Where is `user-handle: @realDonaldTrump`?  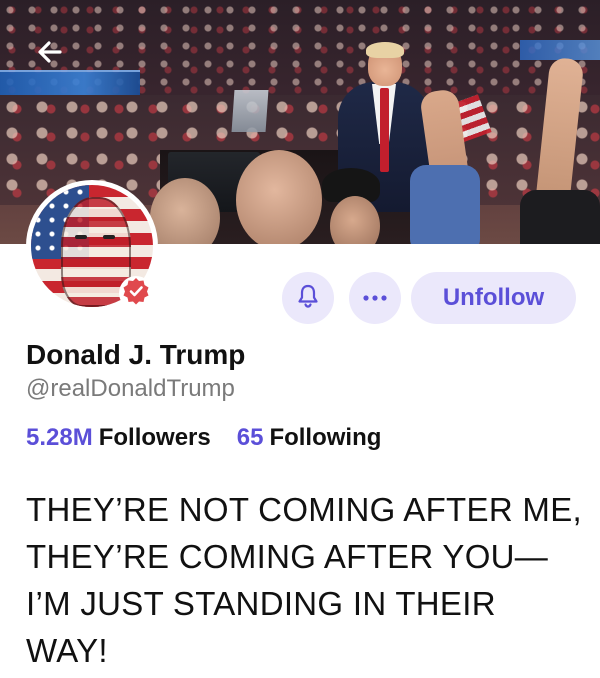 user-handle: @realDonaldTrump is located at coordinates (130, 388).